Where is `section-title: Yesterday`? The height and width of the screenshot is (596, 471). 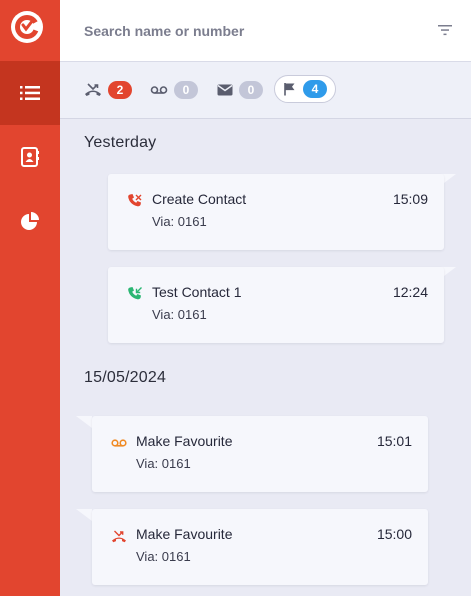
section-title: Yesterday is located at coordinates (120, 142).